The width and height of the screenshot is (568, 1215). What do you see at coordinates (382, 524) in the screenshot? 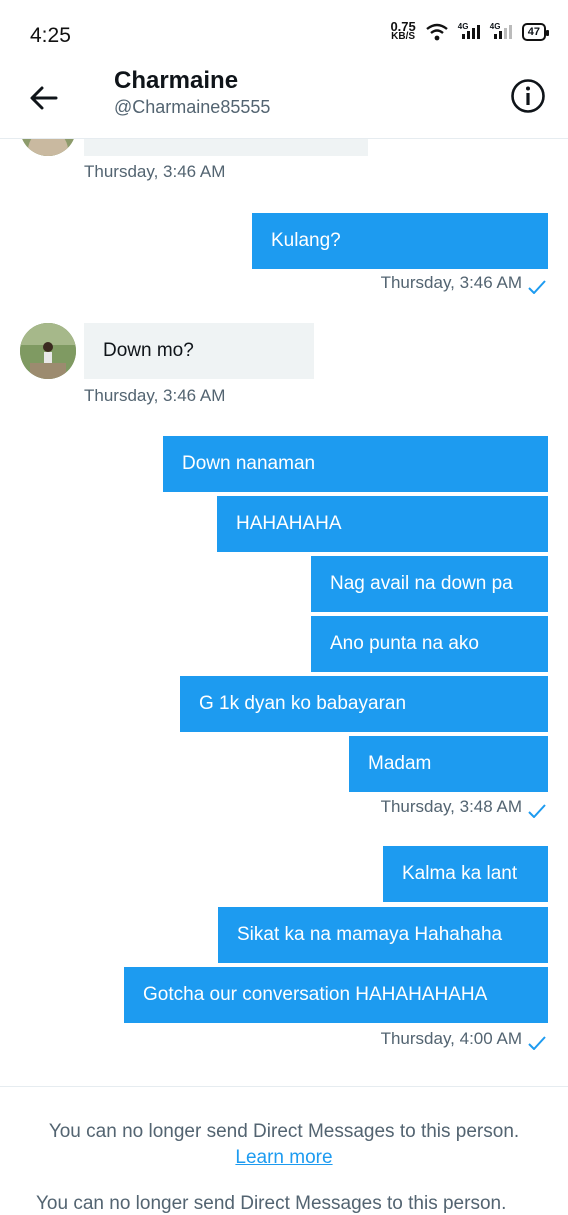
I see `message-bubble: HAHAHAHA` at bounding box center [382, 524].